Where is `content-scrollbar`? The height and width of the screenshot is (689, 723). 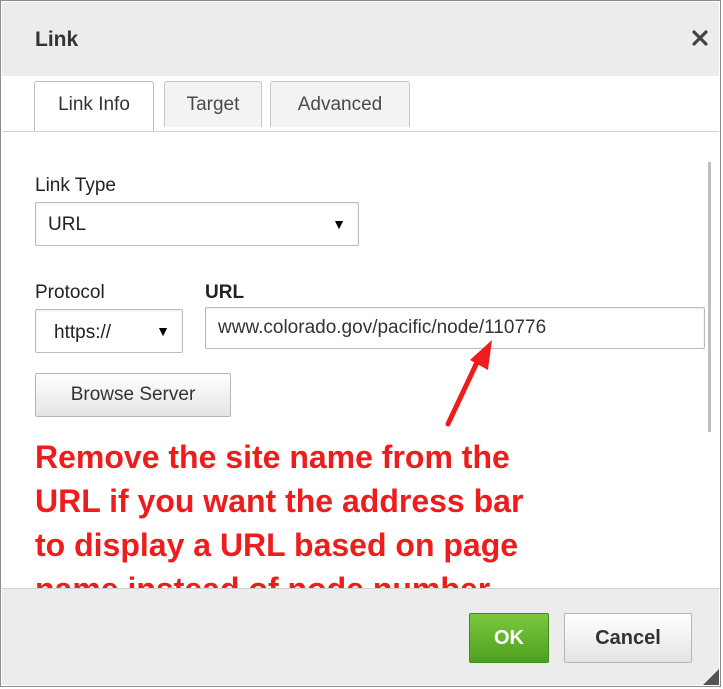
content-scrollbar is located at coordinates (709, 297).